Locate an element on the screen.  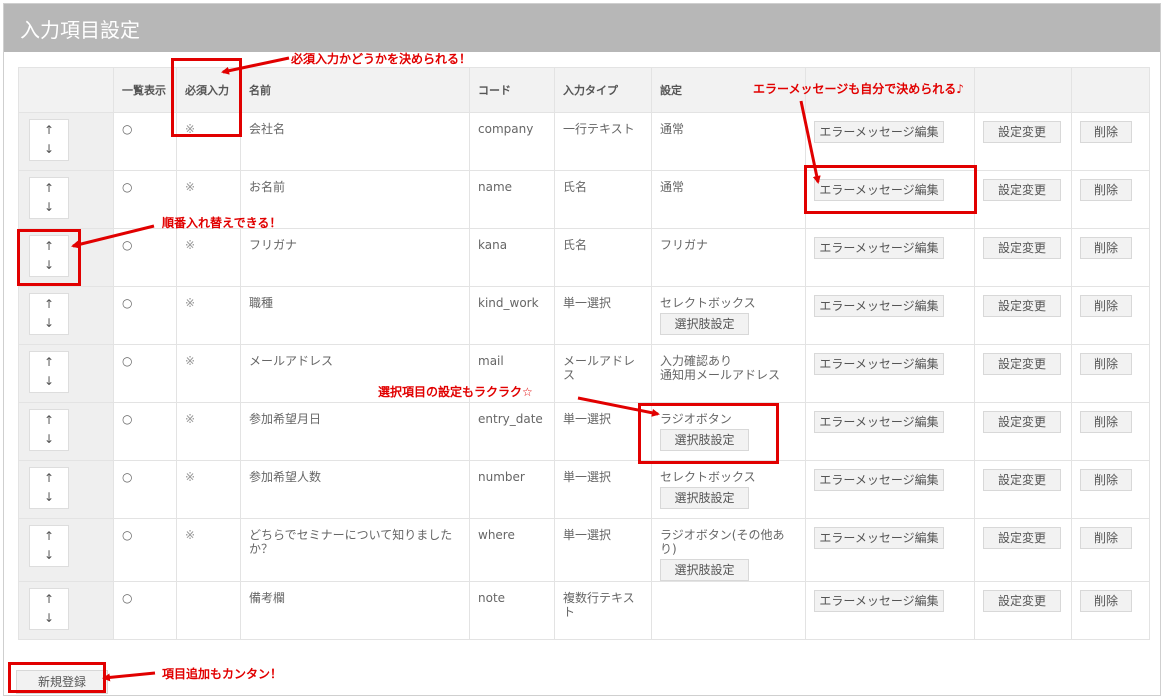
header-move is located at coordinates (66, 90).